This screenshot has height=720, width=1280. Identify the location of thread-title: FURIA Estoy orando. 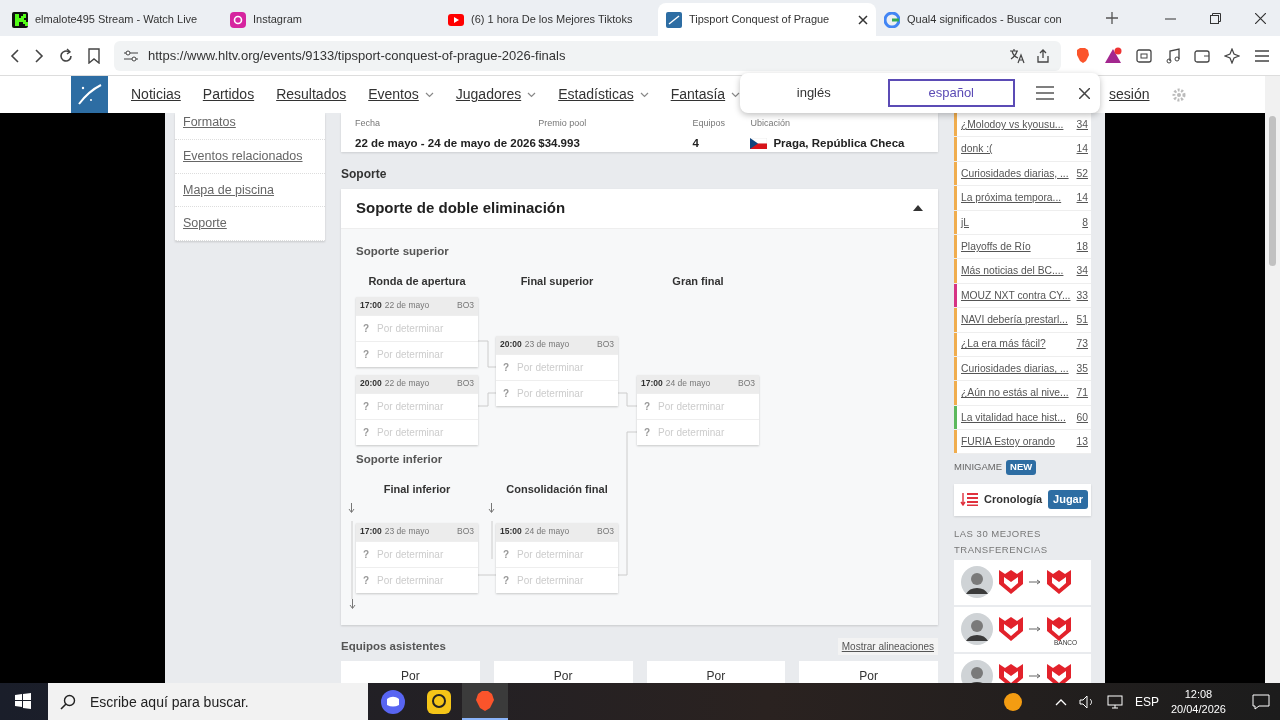
(1008, 442).